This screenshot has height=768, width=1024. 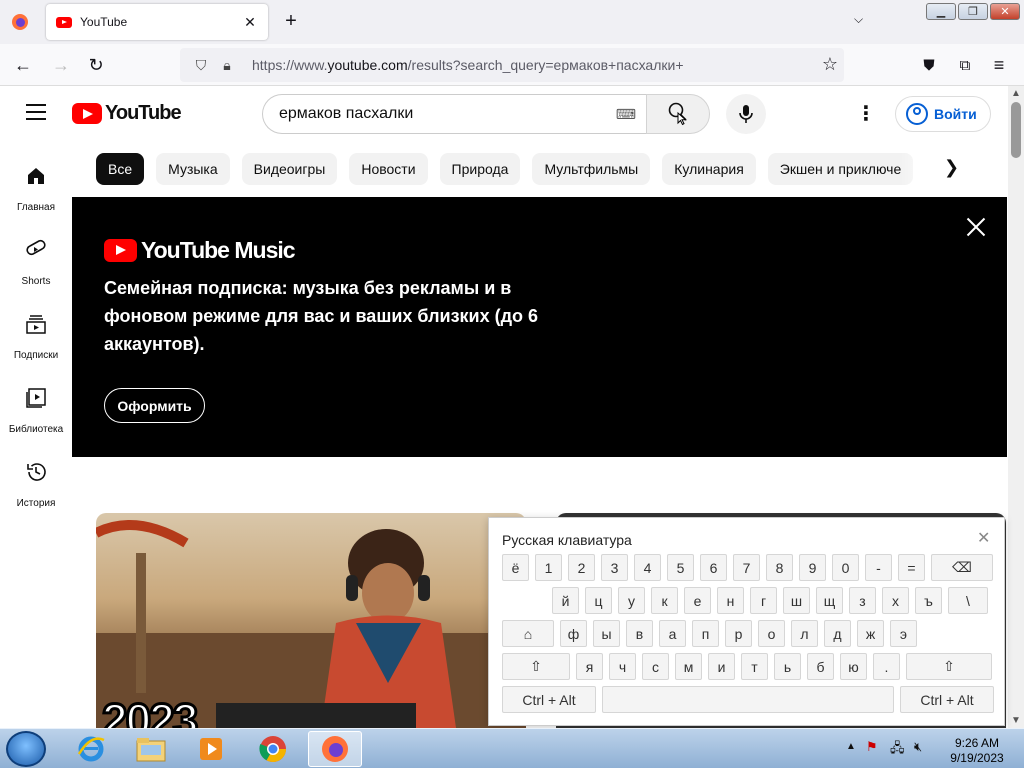 I want to click on new-tab-button: +, so click(x=291, y=21).